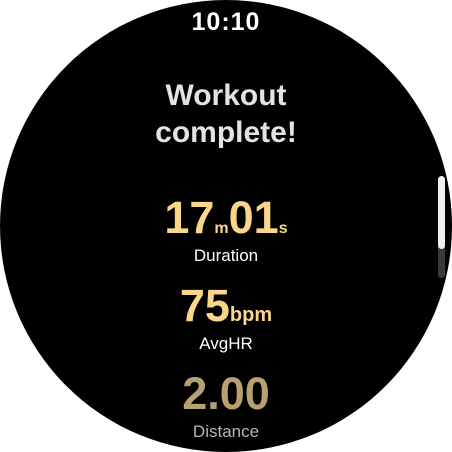 Image resolution: width=452 pixels, height=452 pixels. What do you see at coordinates (226, 95) in the screenshot?
I see `title-line-1: Workout` at bounding box center [226, 95].